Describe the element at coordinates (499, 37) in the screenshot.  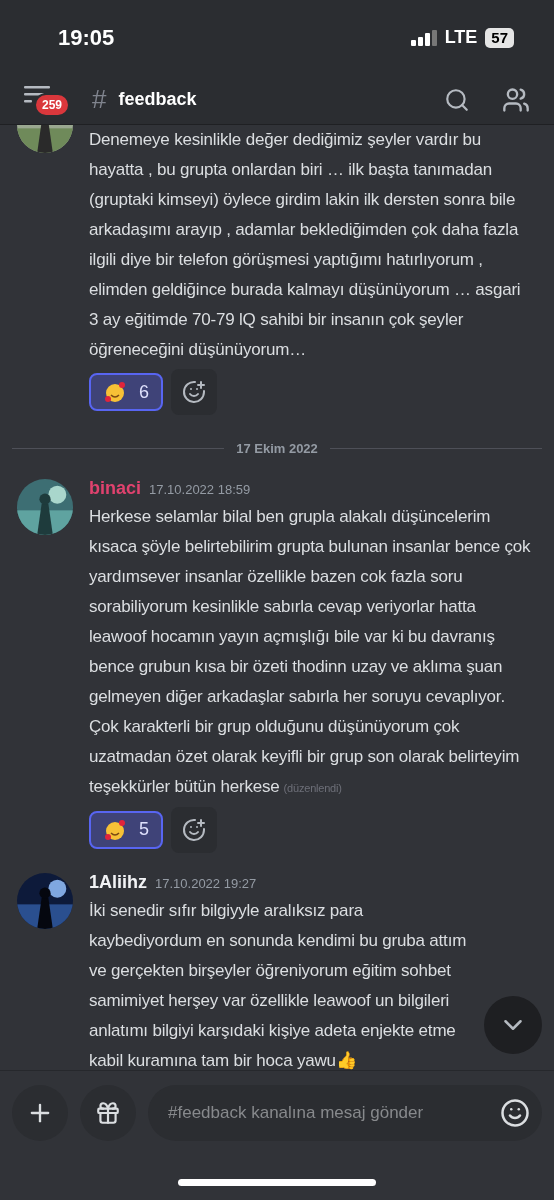
I see `battery-indicator: 57` at that location.